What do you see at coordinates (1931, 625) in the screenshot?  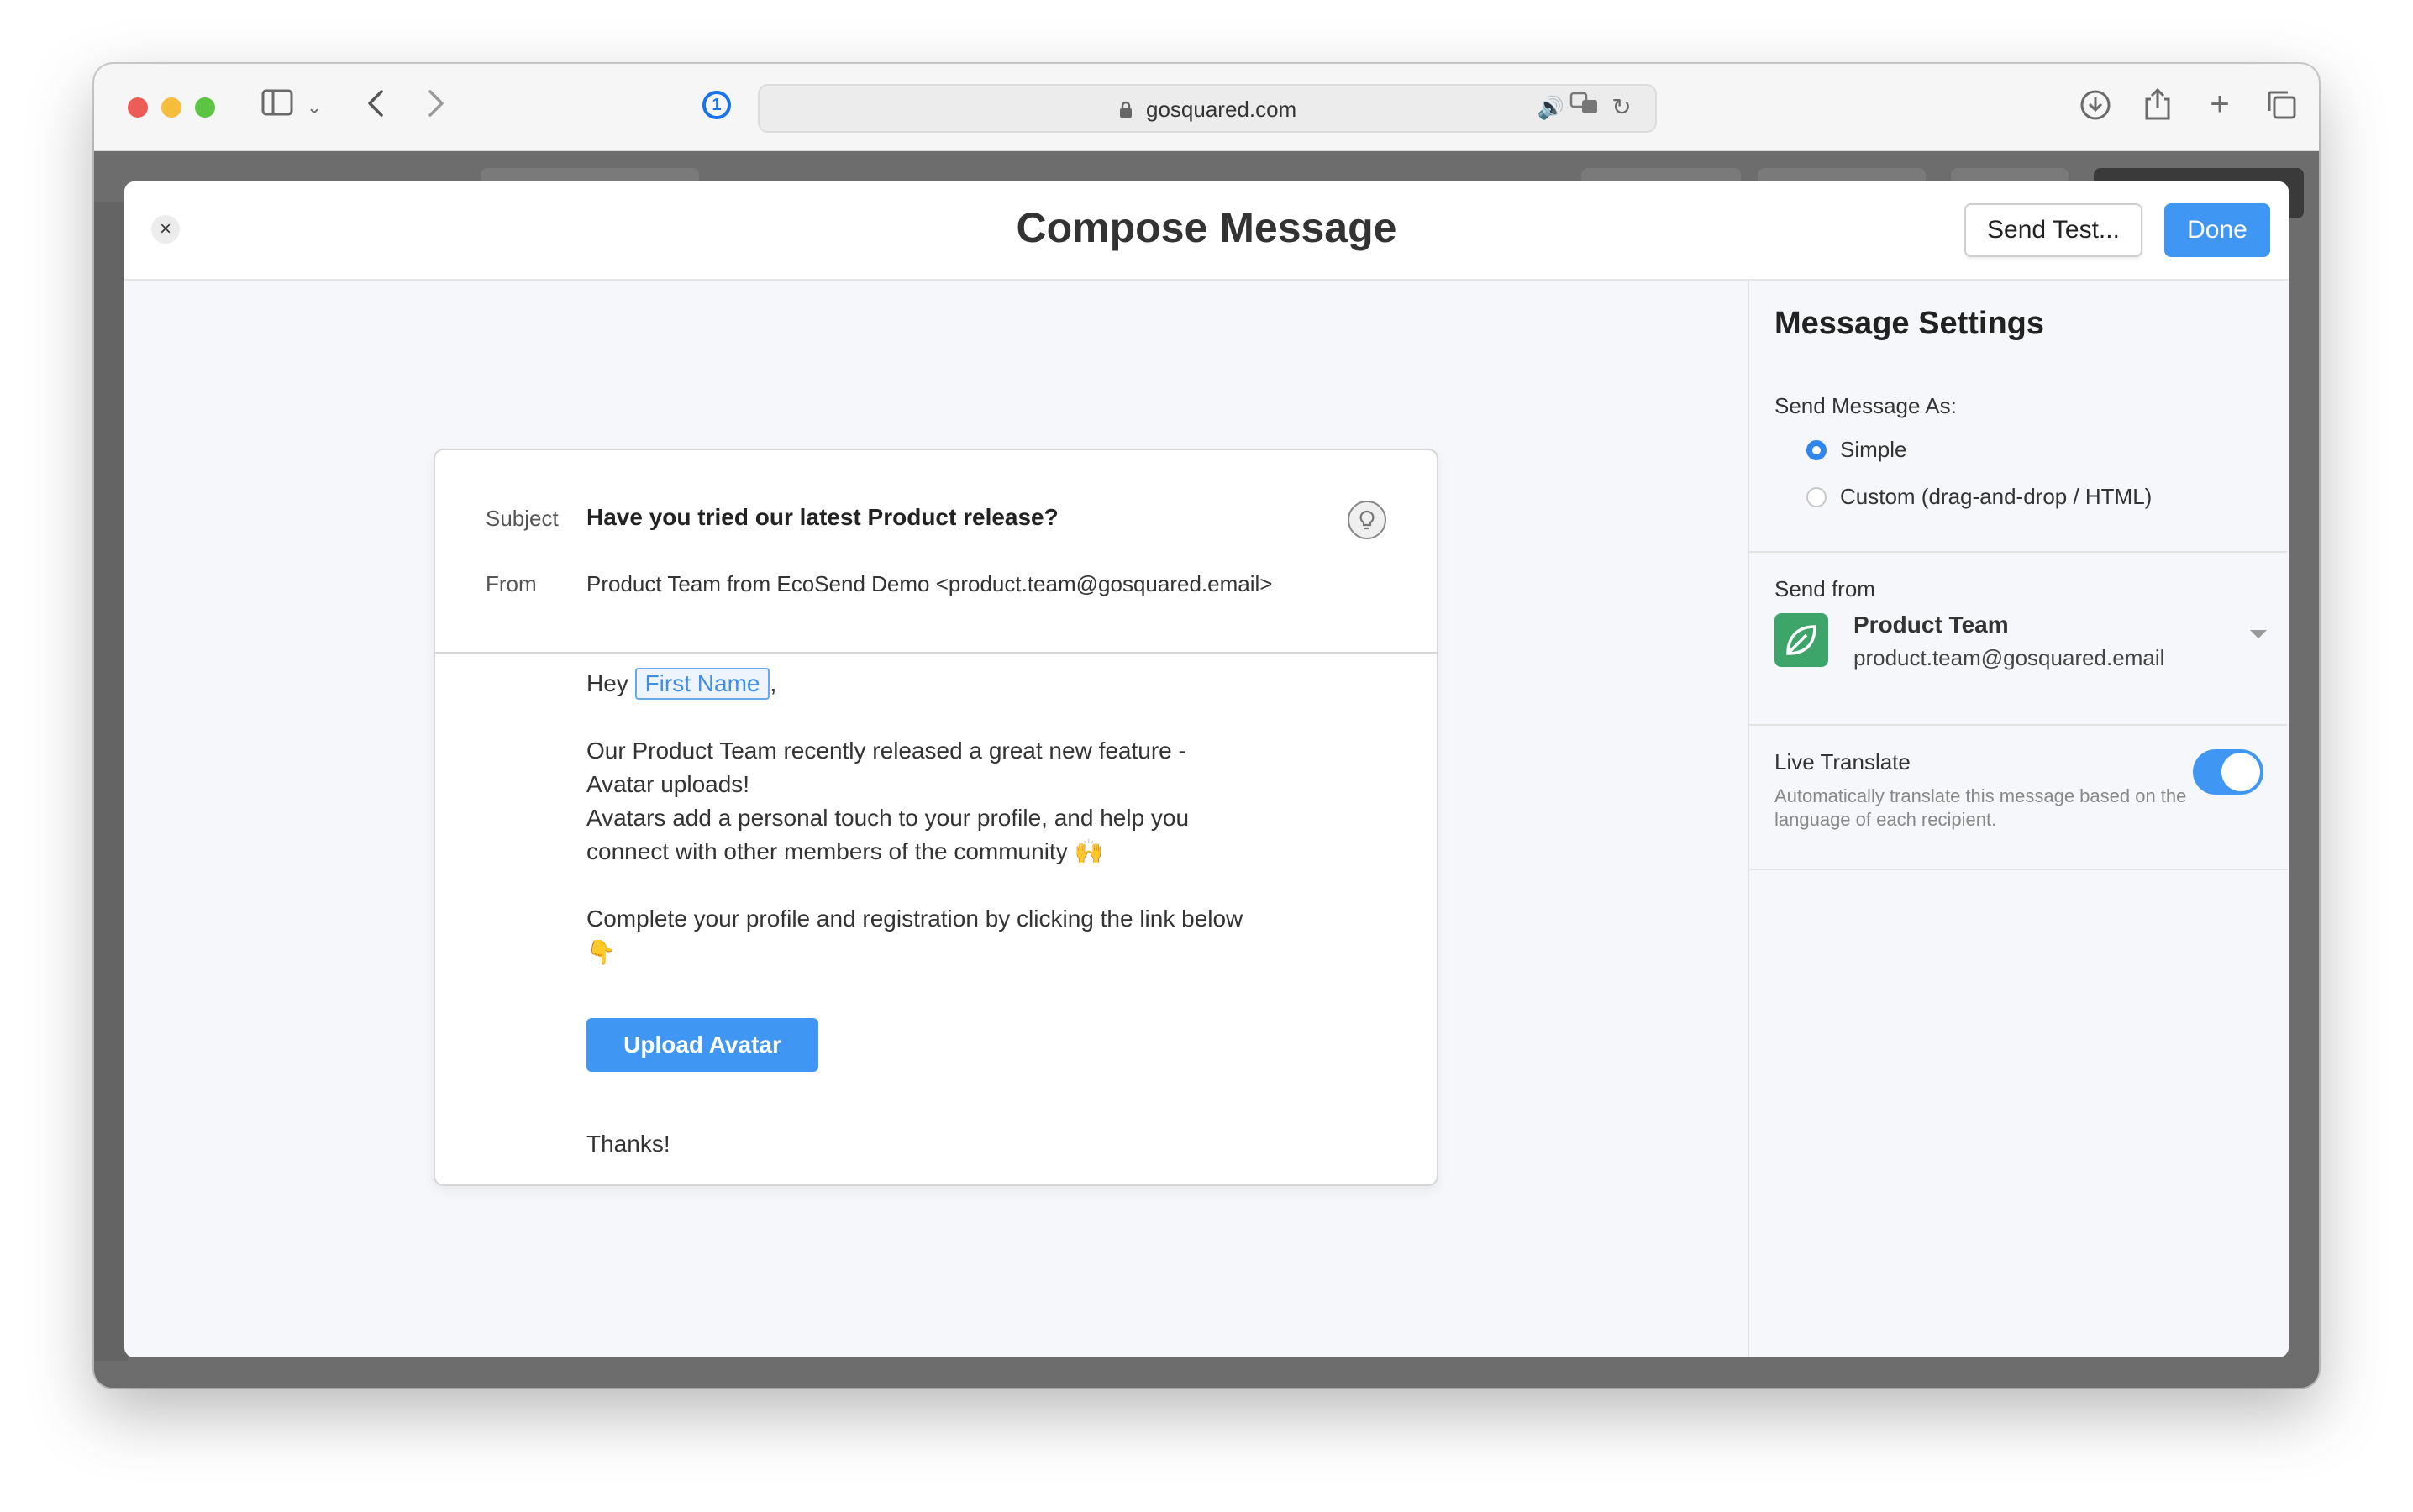 I see `sender-name: Product Team` at bounding box center [1931, 625].